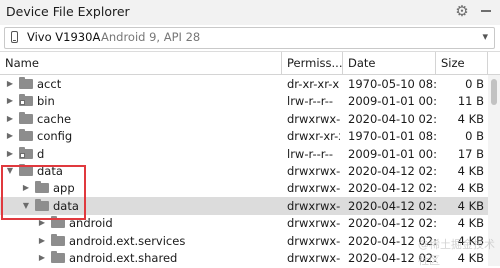  Describe the element at coordinates (389, 63) in the screenshot. I see `column-date: Date` at that location.